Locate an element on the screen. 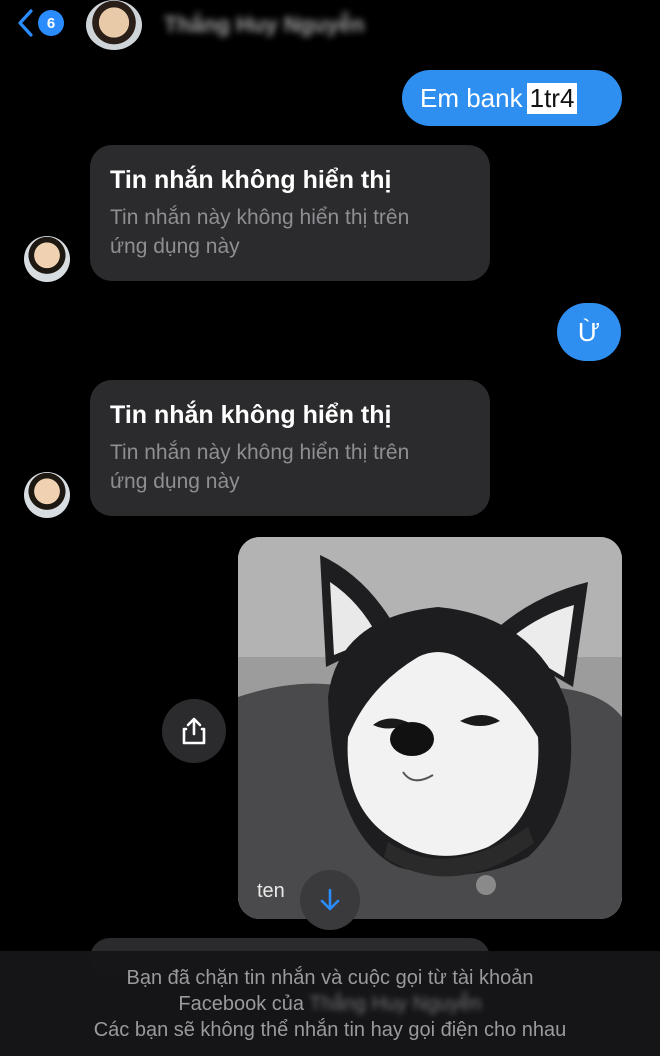 The image size is (660, 1056). unread-count-badge: 6 is located at coordinates (51, 23).